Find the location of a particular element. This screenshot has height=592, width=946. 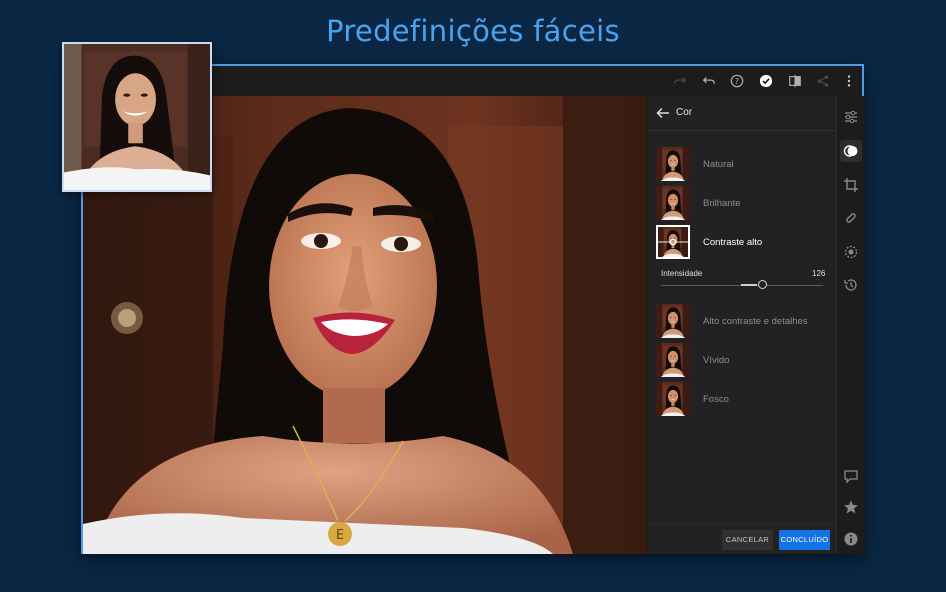

preset-thumbnail-selected is located at coordinates (673, 242).